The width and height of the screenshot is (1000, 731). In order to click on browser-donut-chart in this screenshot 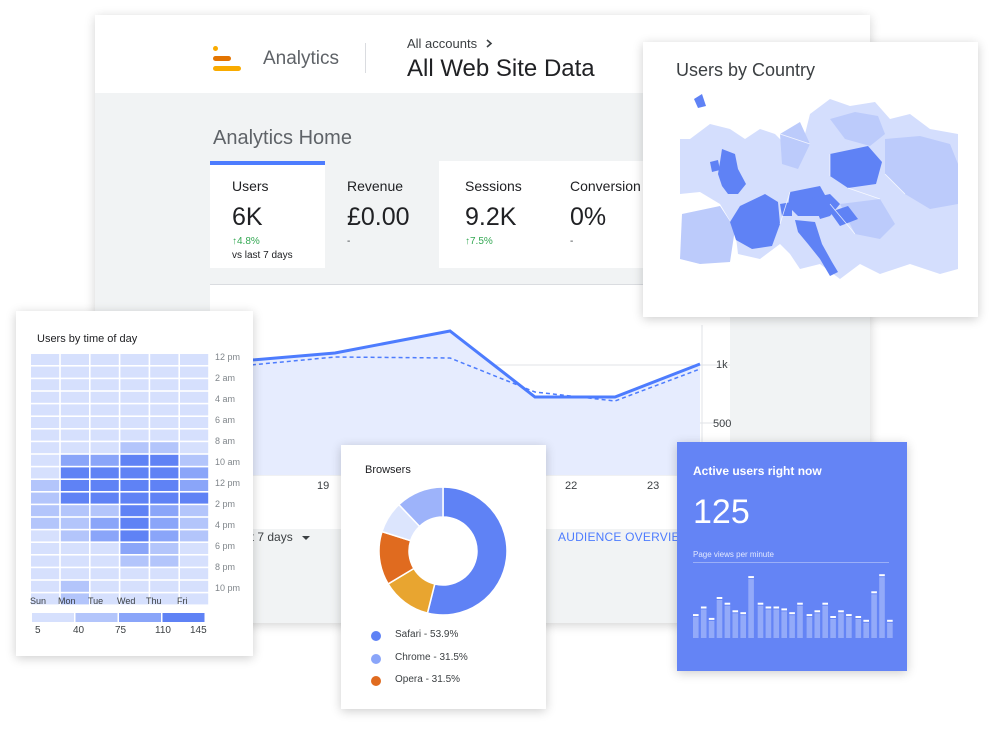, I will do `click(443, 551)`.